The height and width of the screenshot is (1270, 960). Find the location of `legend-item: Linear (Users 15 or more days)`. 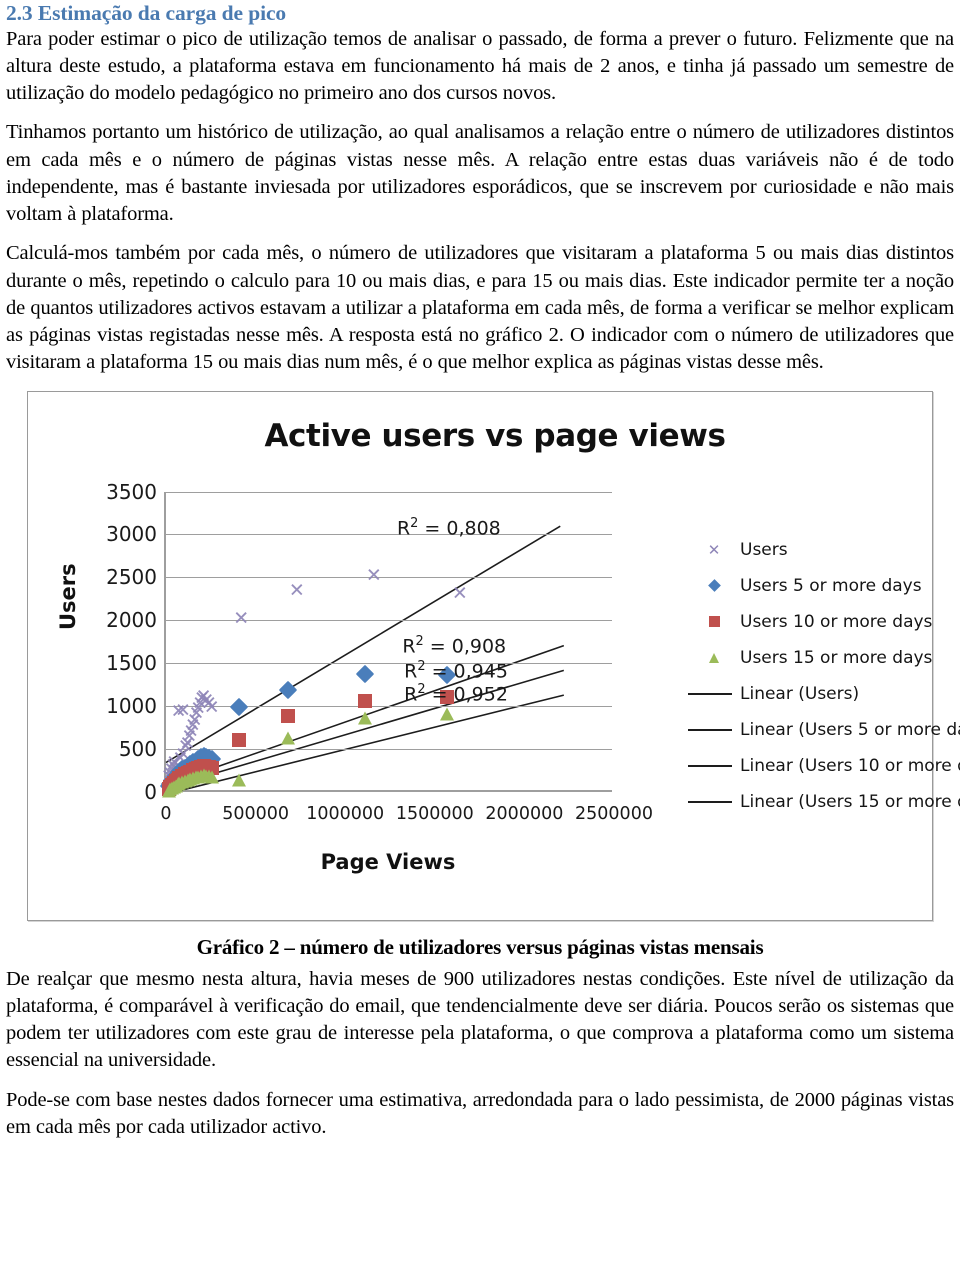

legend-item: Linear (Users 15 or more days) is located at coordinates (824, 802).